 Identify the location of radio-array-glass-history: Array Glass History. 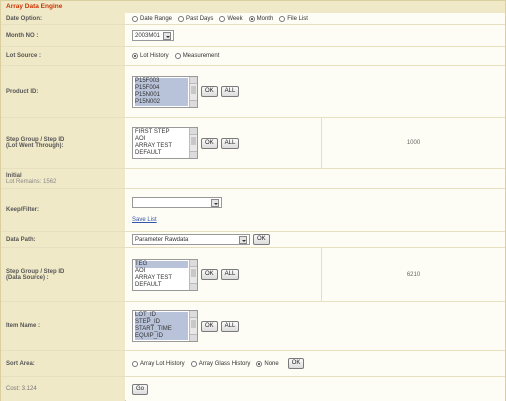
(220, 363).